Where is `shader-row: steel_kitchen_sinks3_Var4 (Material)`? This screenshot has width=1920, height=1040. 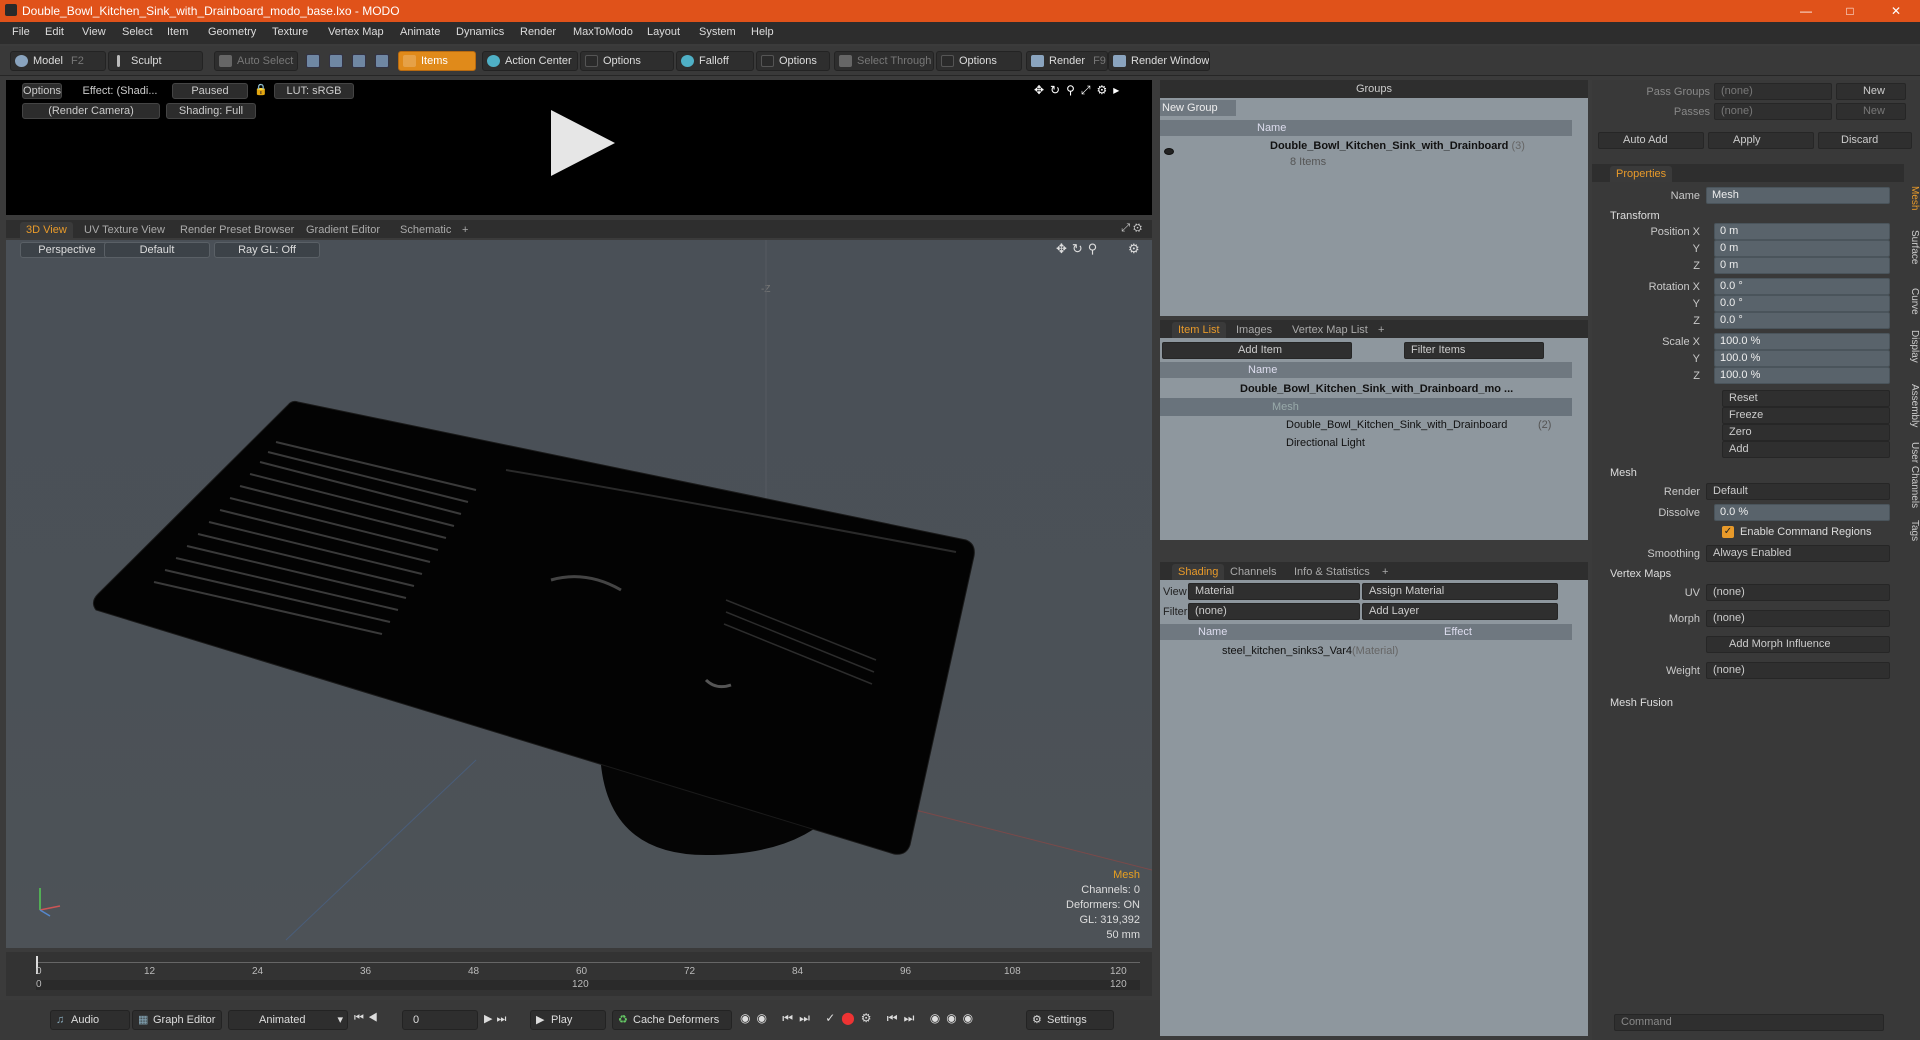 shader-row: steel_kitchen_sinks3_Var4 (Material) is located at coordinates (1366, 651).